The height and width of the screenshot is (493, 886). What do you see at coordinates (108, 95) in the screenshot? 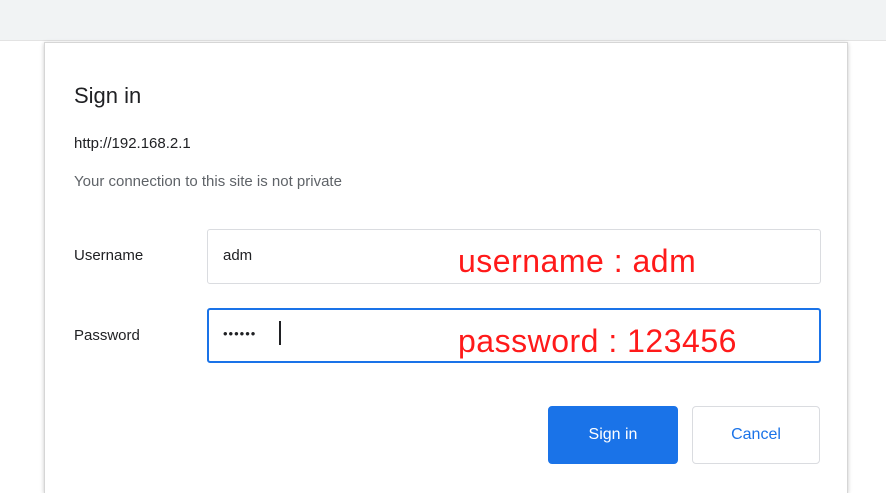
I see `dialog-title: Sign in` at bounding box center [108, 95].